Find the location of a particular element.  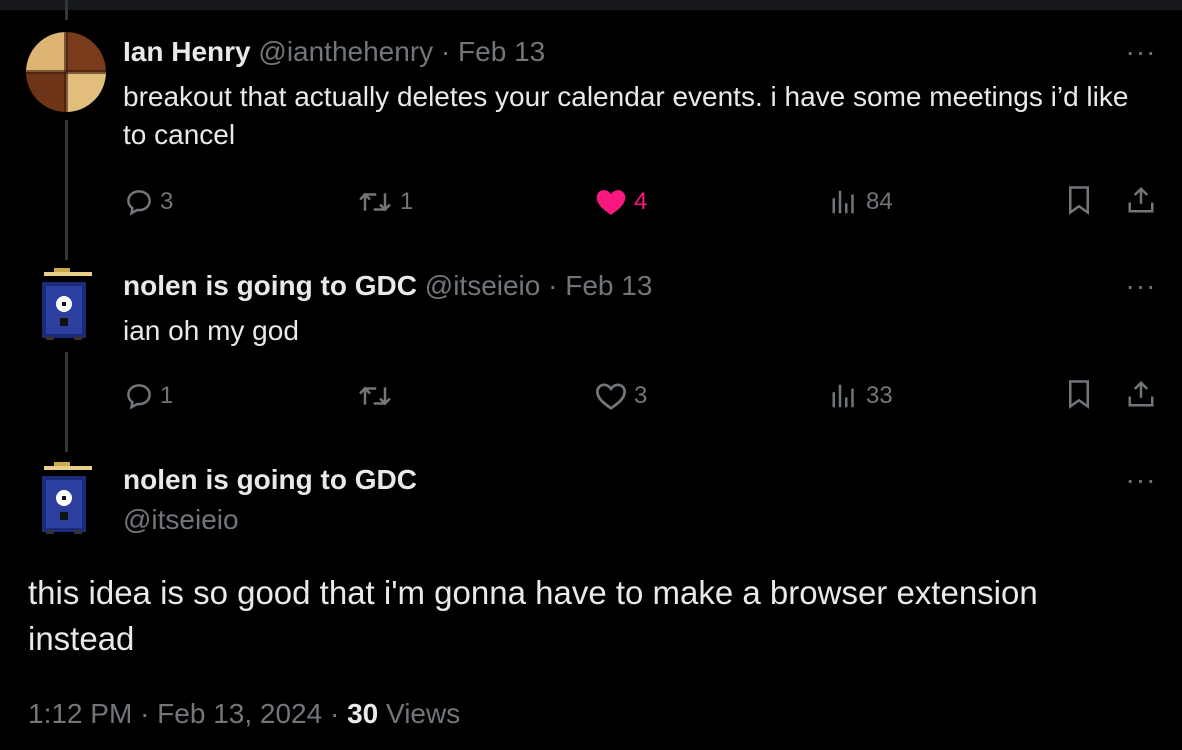

display-name: Ian Henry is located at coordinates (187, 51).